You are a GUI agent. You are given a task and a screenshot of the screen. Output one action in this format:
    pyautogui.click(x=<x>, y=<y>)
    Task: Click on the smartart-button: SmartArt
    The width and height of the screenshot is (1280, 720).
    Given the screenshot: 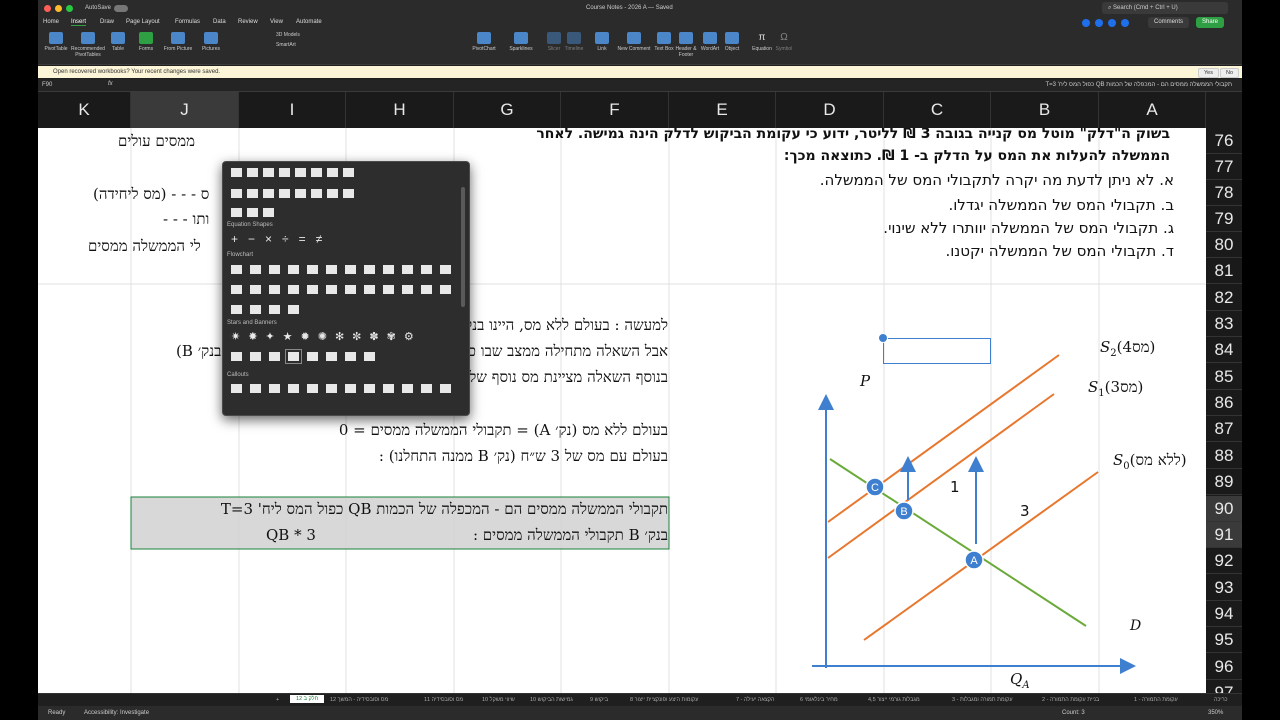 What is the action you would take?
    pyautogui.click(x=286, y=45)
    